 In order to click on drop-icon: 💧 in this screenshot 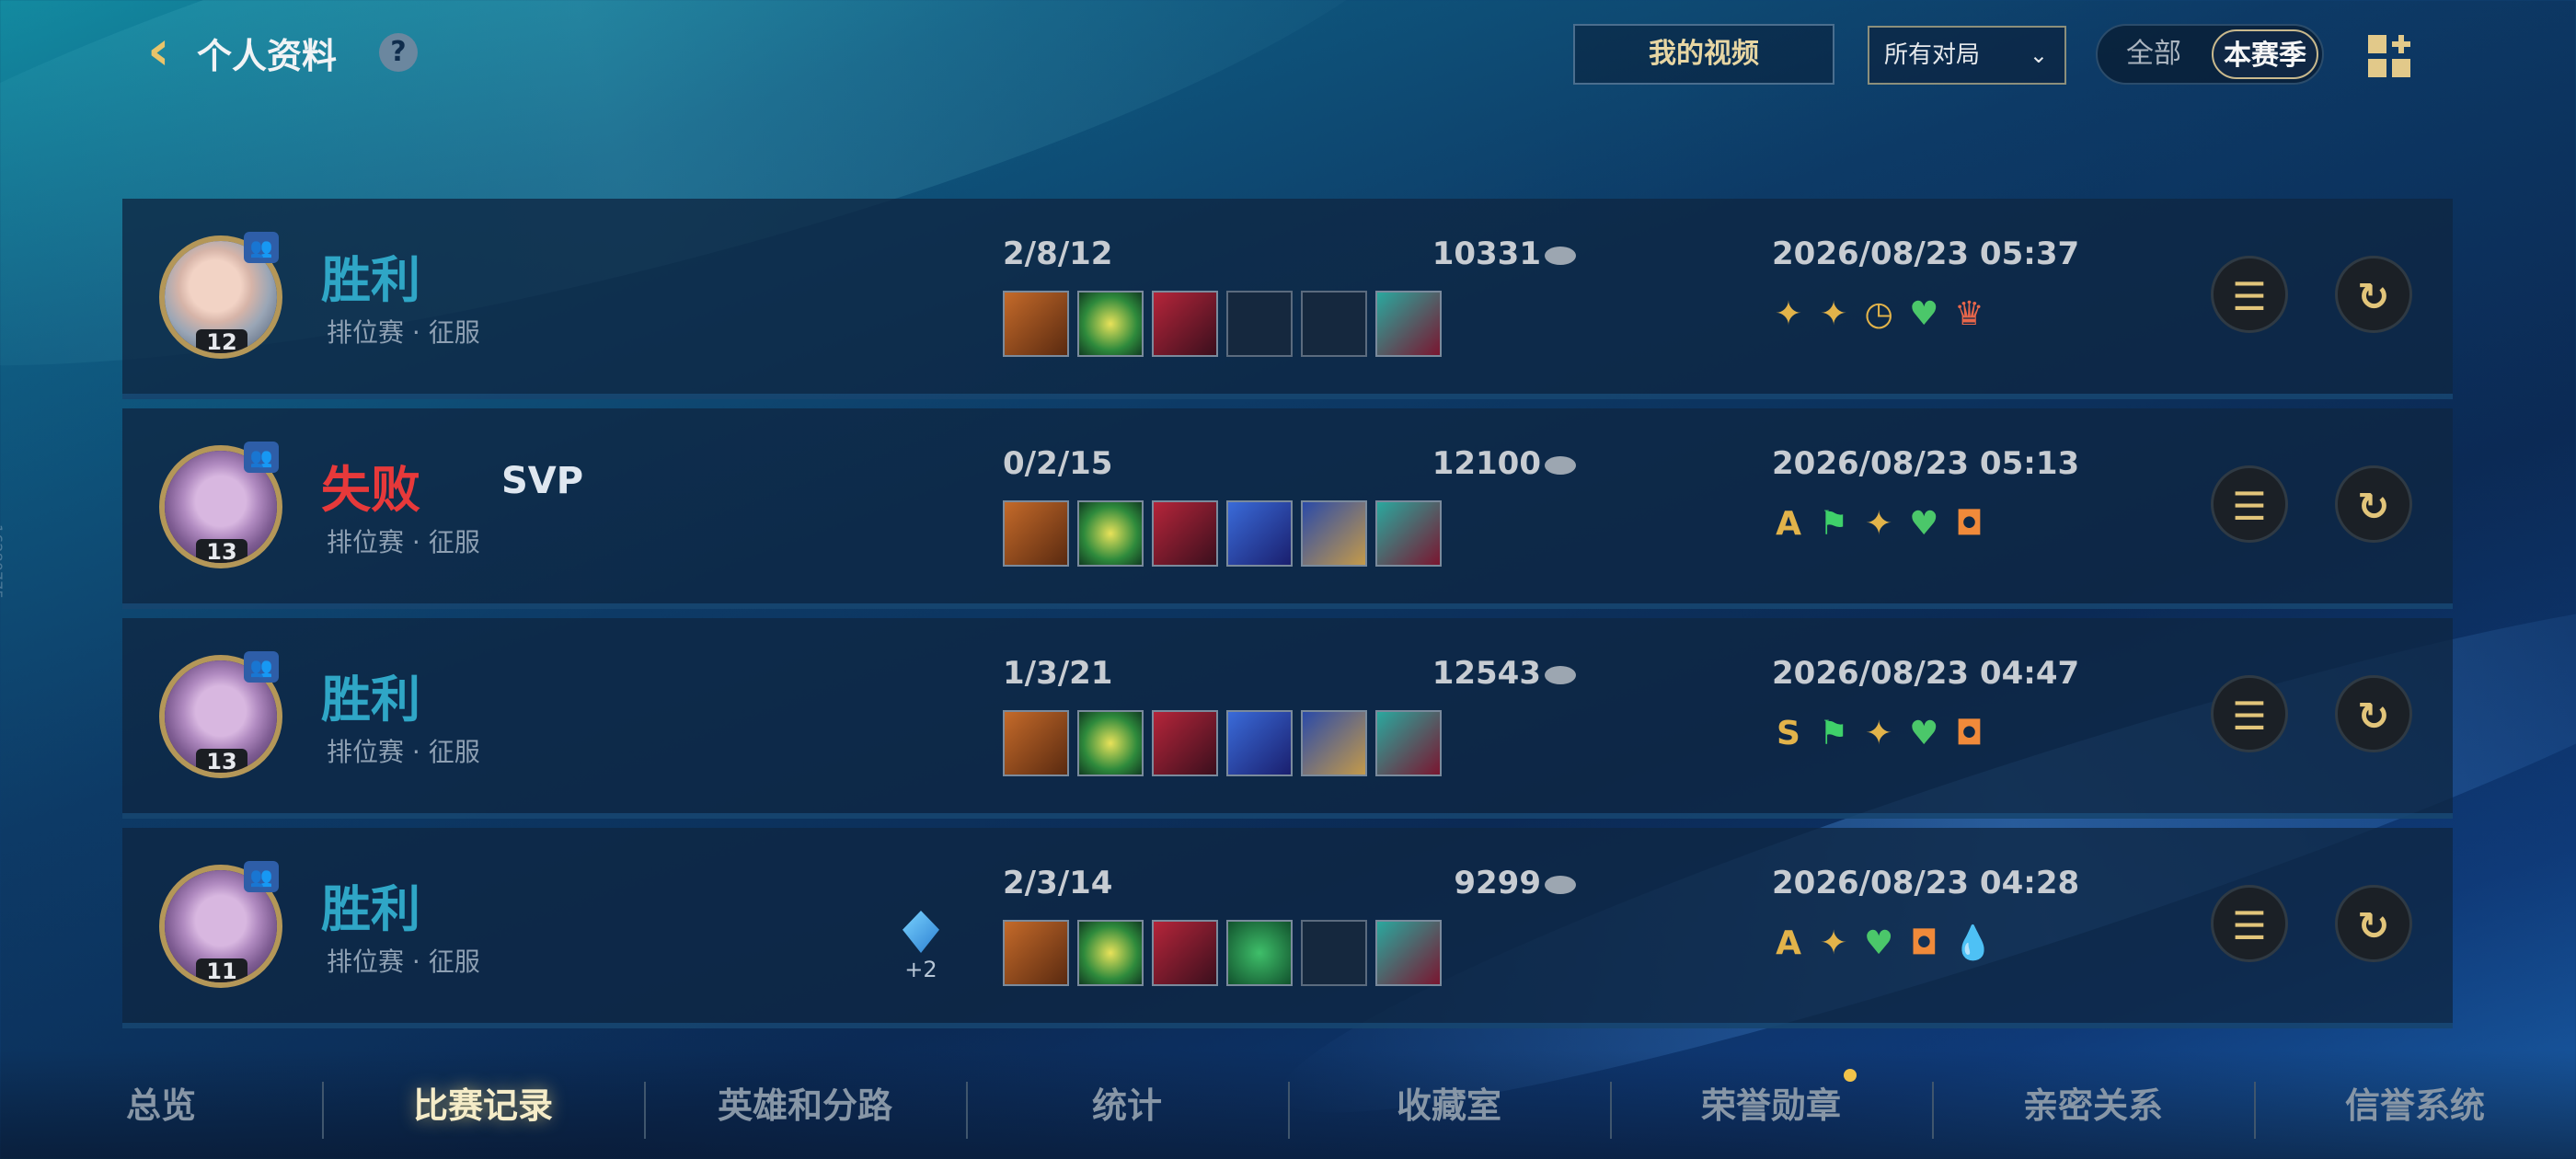, I will do `click(1974, 943)`.